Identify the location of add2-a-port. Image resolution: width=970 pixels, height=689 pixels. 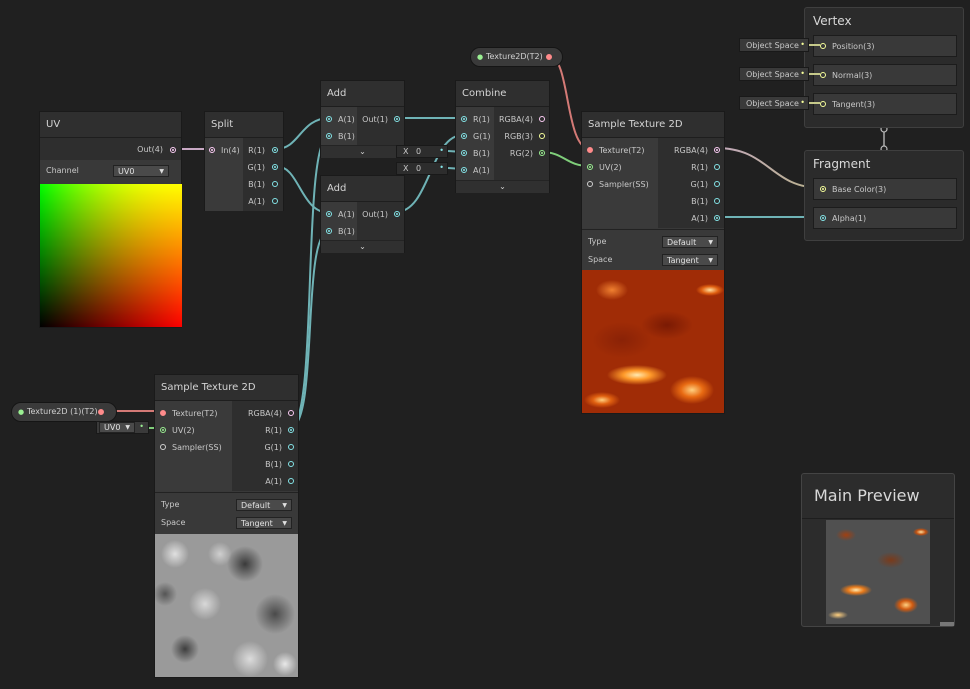
(329, 214).